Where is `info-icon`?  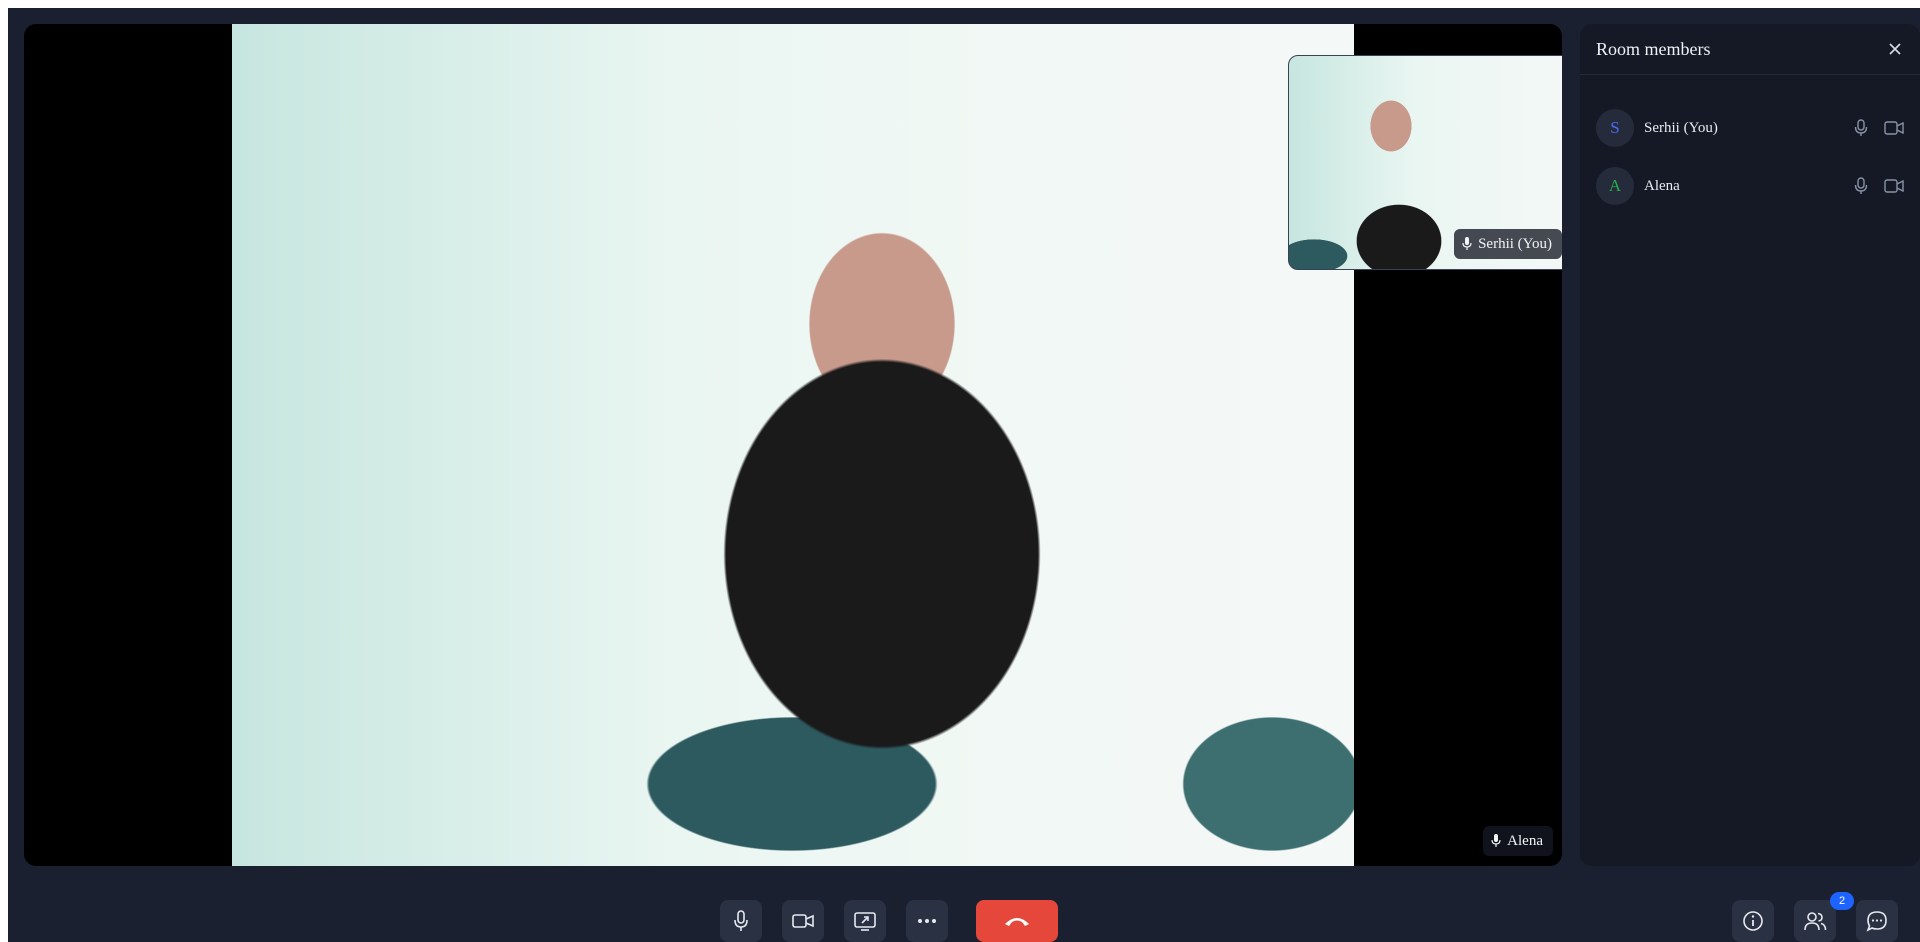 info-icon is located at coordinates (1753, 921).